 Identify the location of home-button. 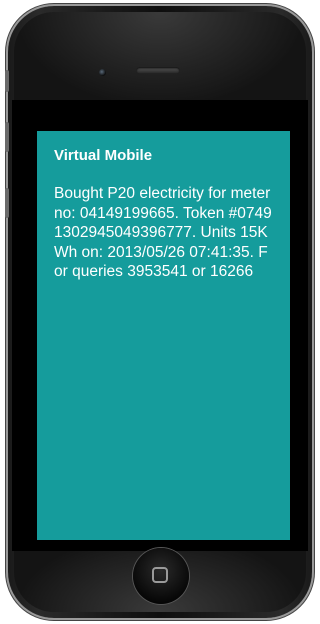
(161, 576).